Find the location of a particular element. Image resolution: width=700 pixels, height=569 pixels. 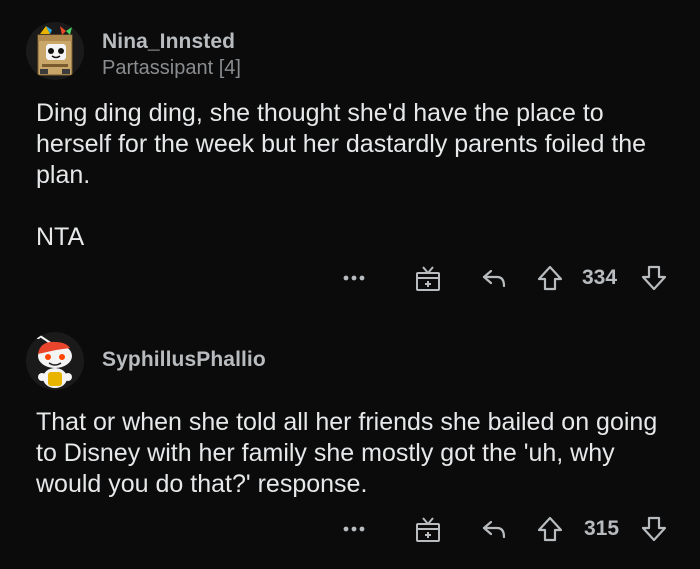

snoo-box-costume-avatar-icon is located at coordinates (55, 51).